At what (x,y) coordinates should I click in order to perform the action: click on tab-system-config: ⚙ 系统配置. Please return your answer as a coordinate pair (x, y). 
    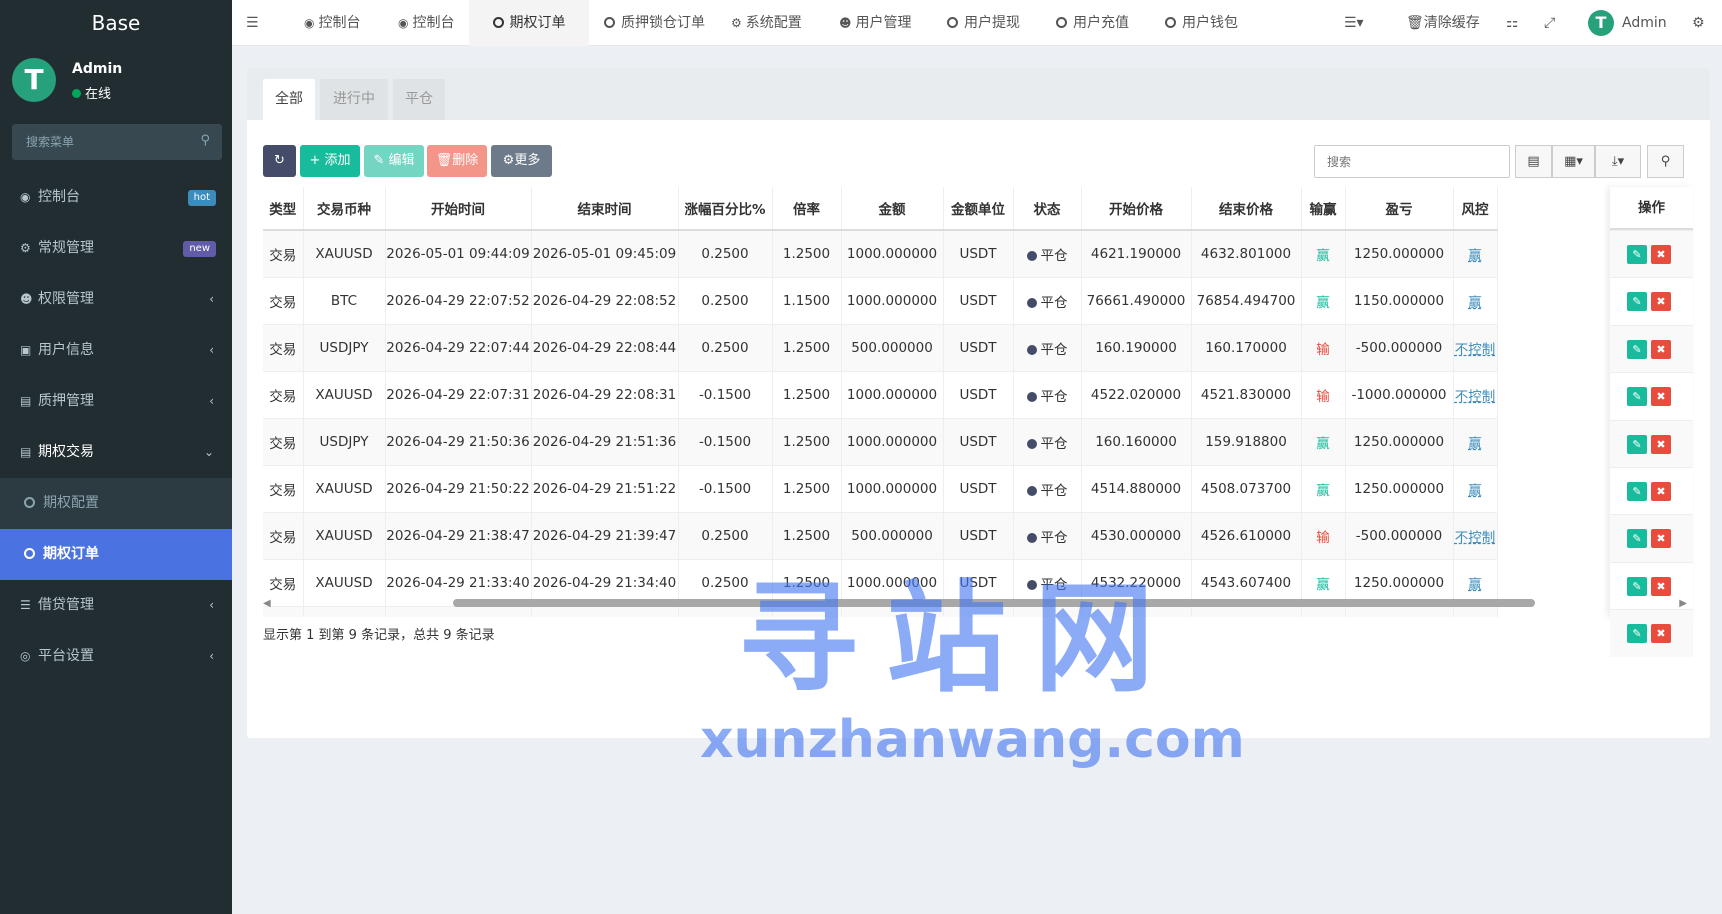
    Looking at the image, I should click on (766, 23).